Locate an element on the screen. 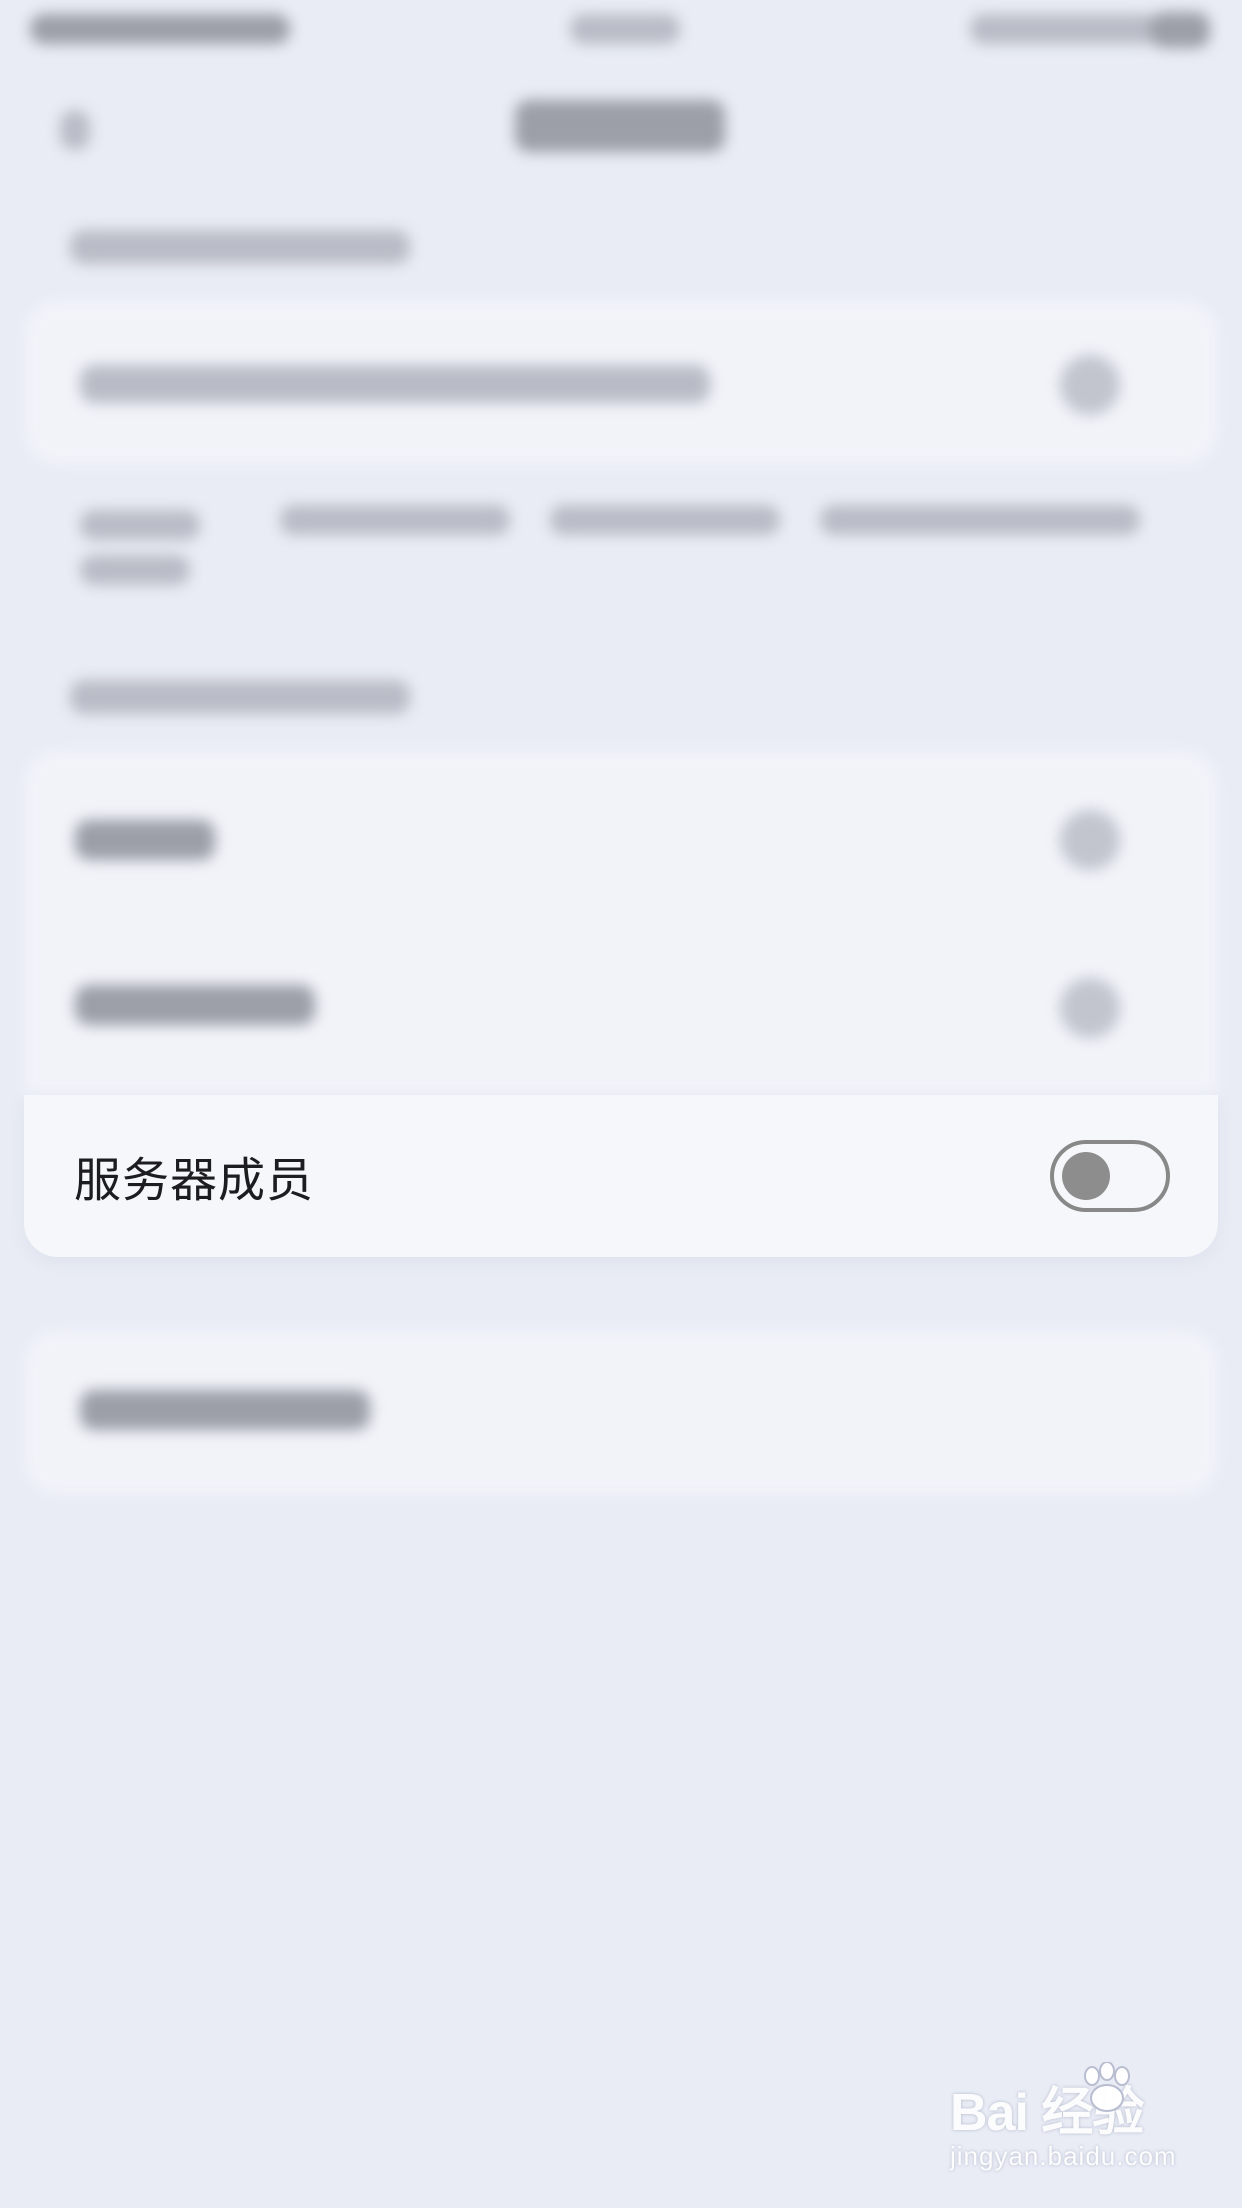  status-bar-left-blur is located at coordinates (160, 29).